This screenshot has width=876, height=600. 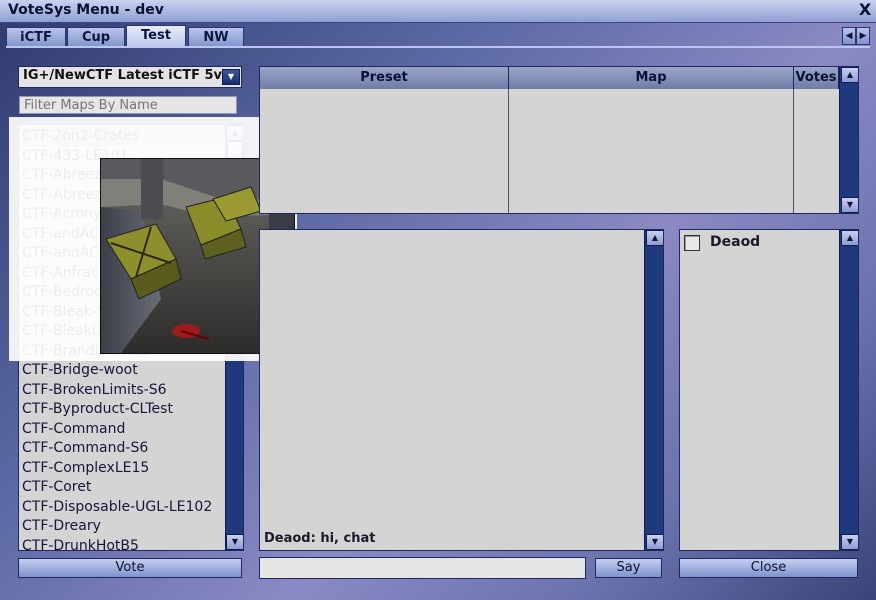 I want to click on filter-maps-input, so click(x=128, y=105).